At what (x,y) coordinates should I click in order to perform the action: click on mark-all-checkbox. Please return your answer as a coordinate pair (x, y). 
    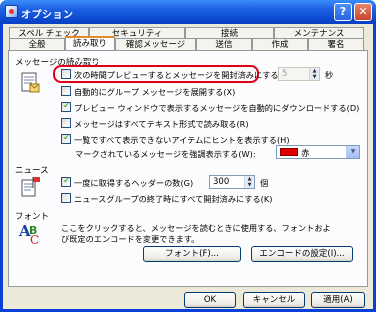
    Looking at the image, I should click on (66, 198).